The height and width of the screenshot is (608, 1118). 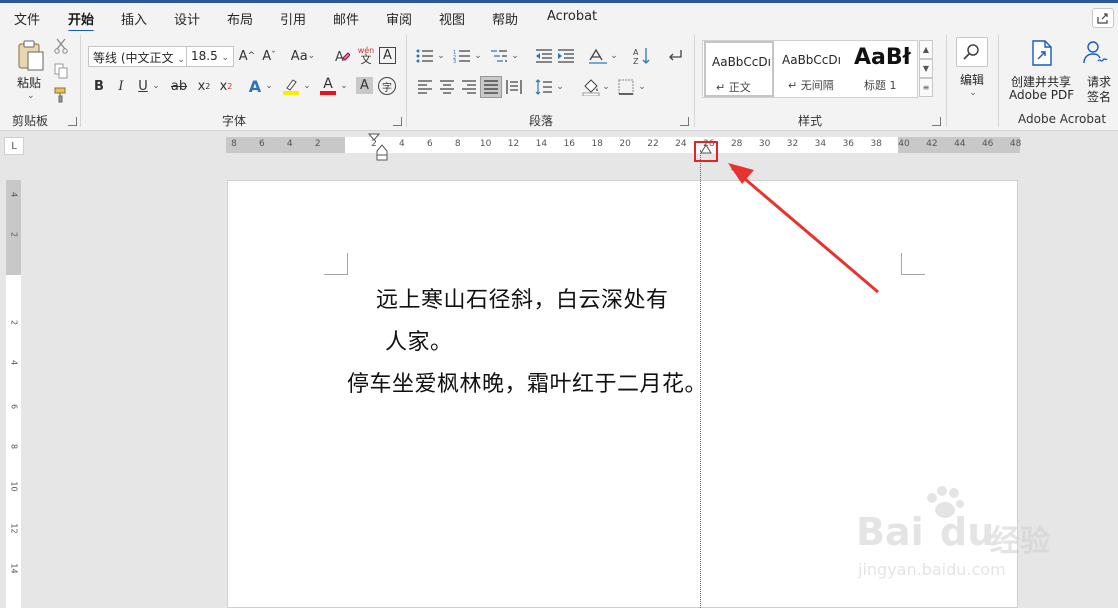 What do you see at coordinates (926, 87) in the screenshot?
I see `styles-more-button: ≡` at bounding box center [926, 87].